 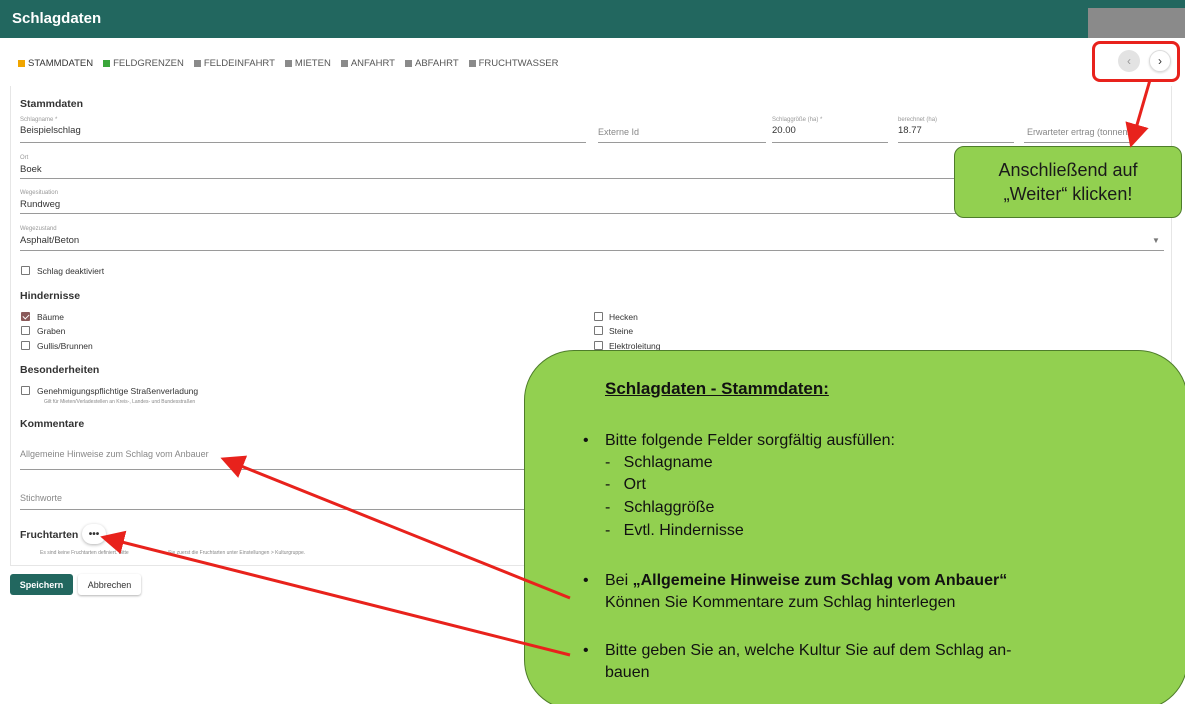 I want to click on ort-field: Boek, so click(x=31, y=169).